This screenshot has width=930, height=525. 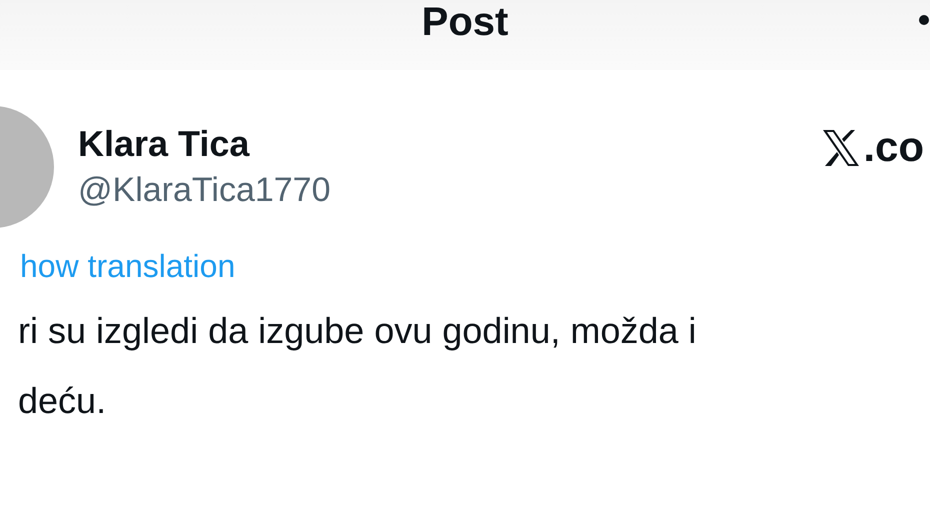 I want to click on post-text-line: ri su izgledi da izgube ovu godinu, možda i, so click(x=357, y=331).